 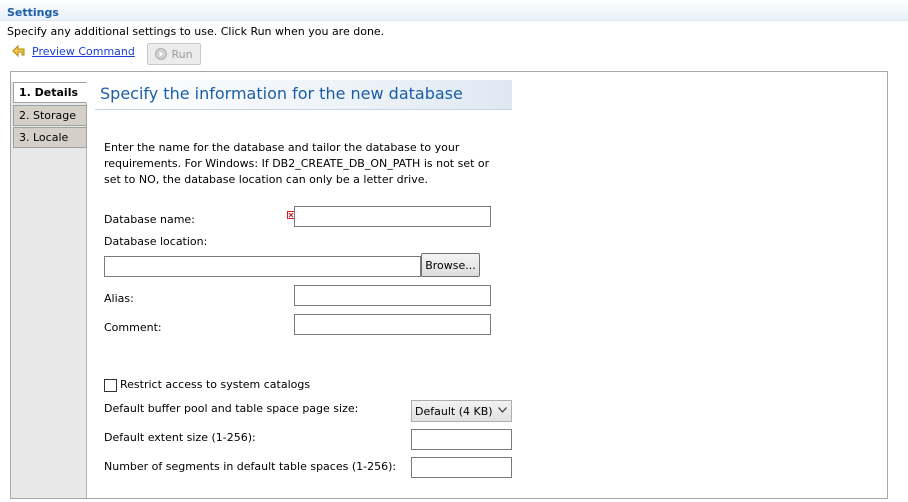 What do you see at coordinates (215, 384) in the screenshot?
I see `restrict-access-label: Restrict access to system catalogs` at bounding box center [215, 384].